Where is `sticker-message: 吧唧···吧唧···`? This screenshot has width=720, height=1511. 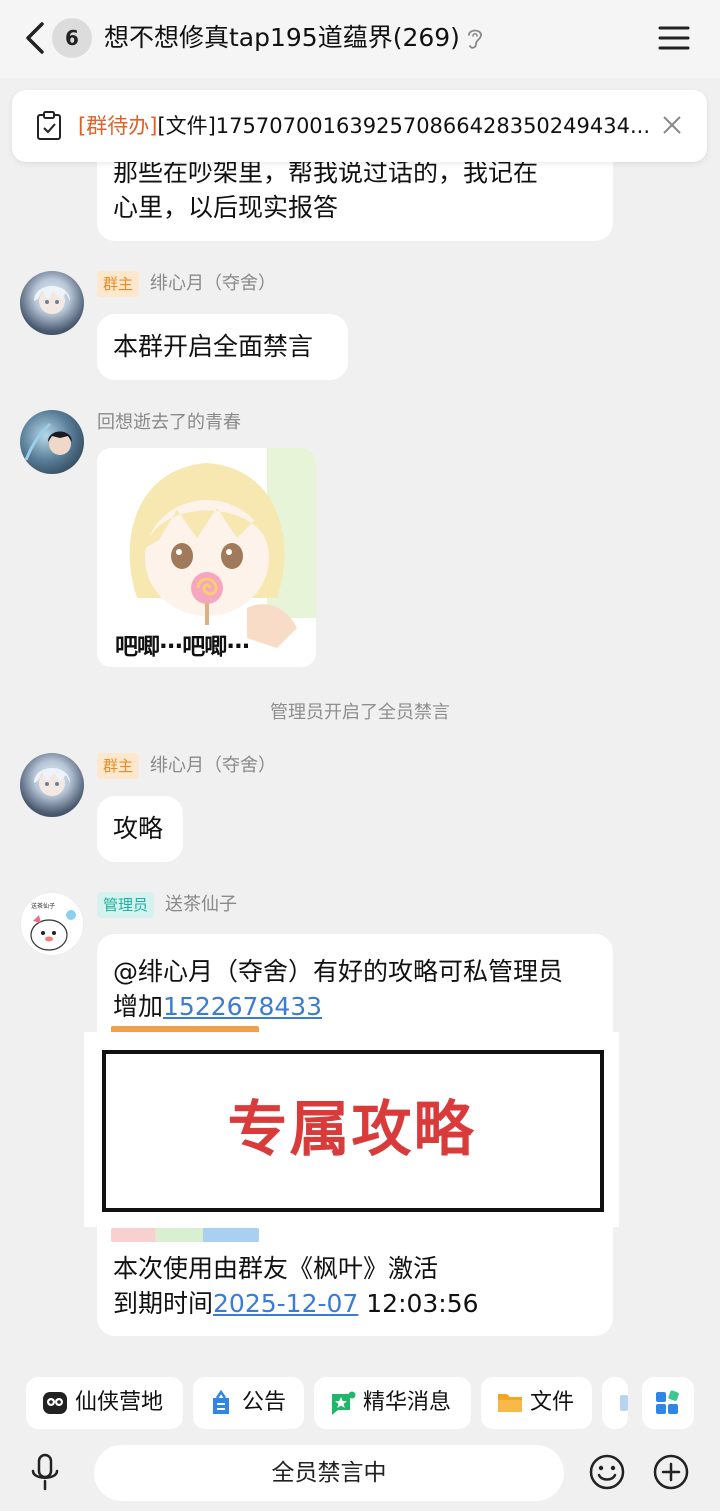
sticker-message: 吧唧···吧唧··· is located at coordinates (206, 557).